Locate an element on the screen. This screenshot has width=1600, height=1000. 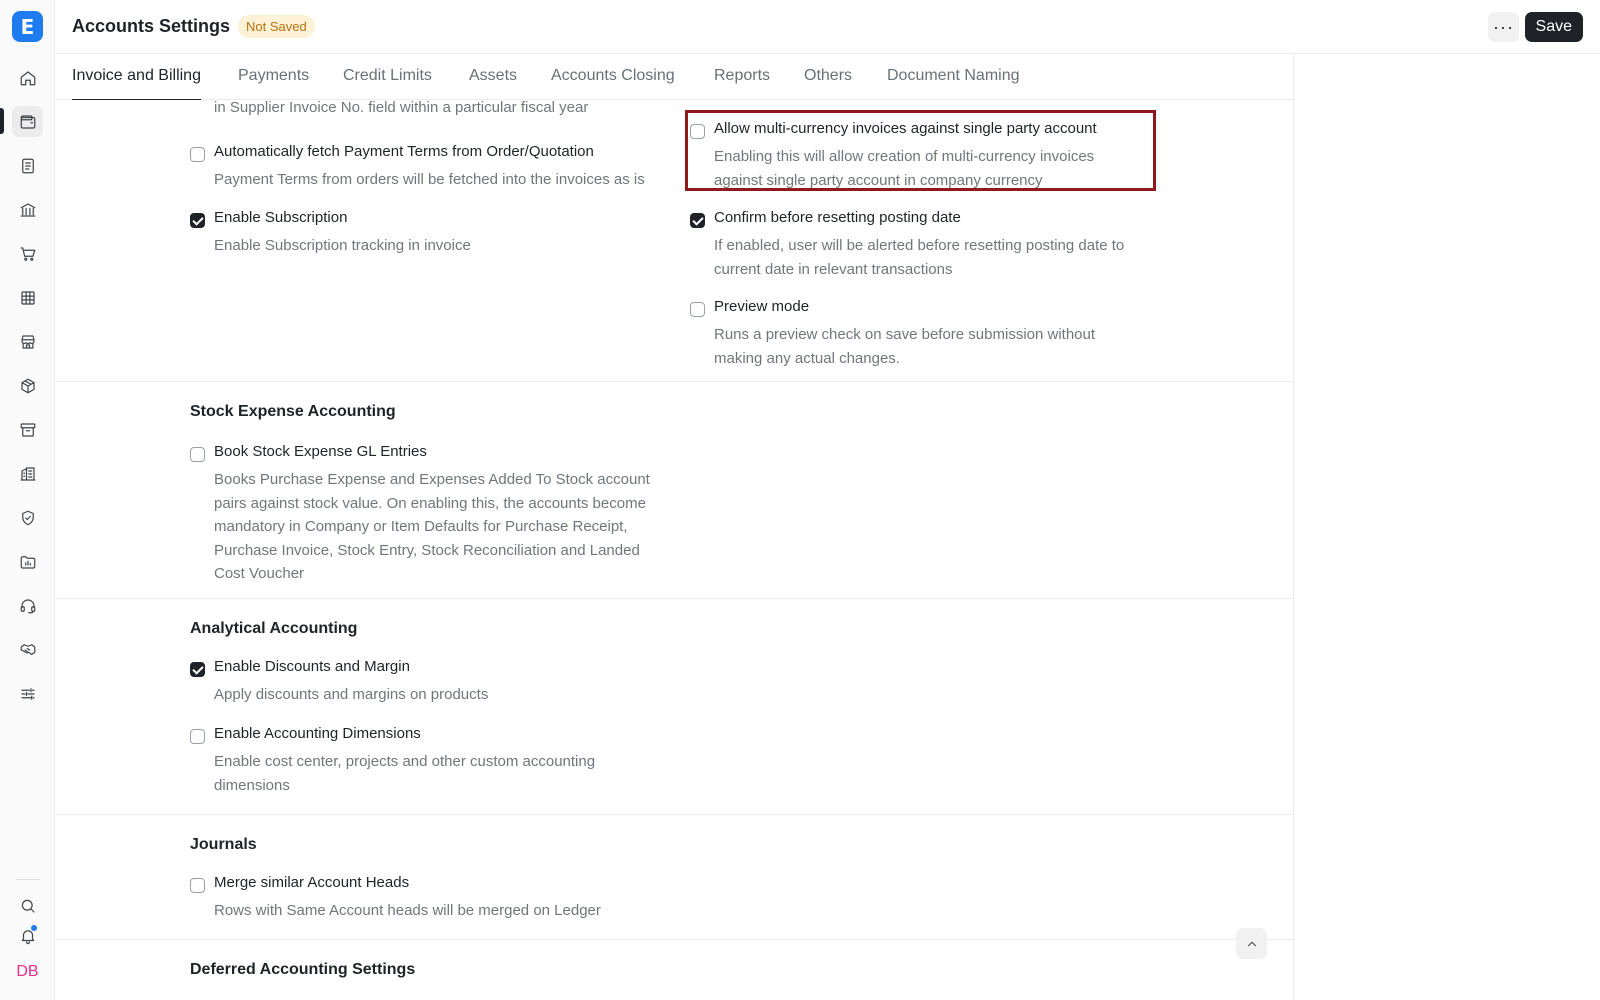
field-label: Book Stock Expense GL Entries is located at coordinates (320, 451).